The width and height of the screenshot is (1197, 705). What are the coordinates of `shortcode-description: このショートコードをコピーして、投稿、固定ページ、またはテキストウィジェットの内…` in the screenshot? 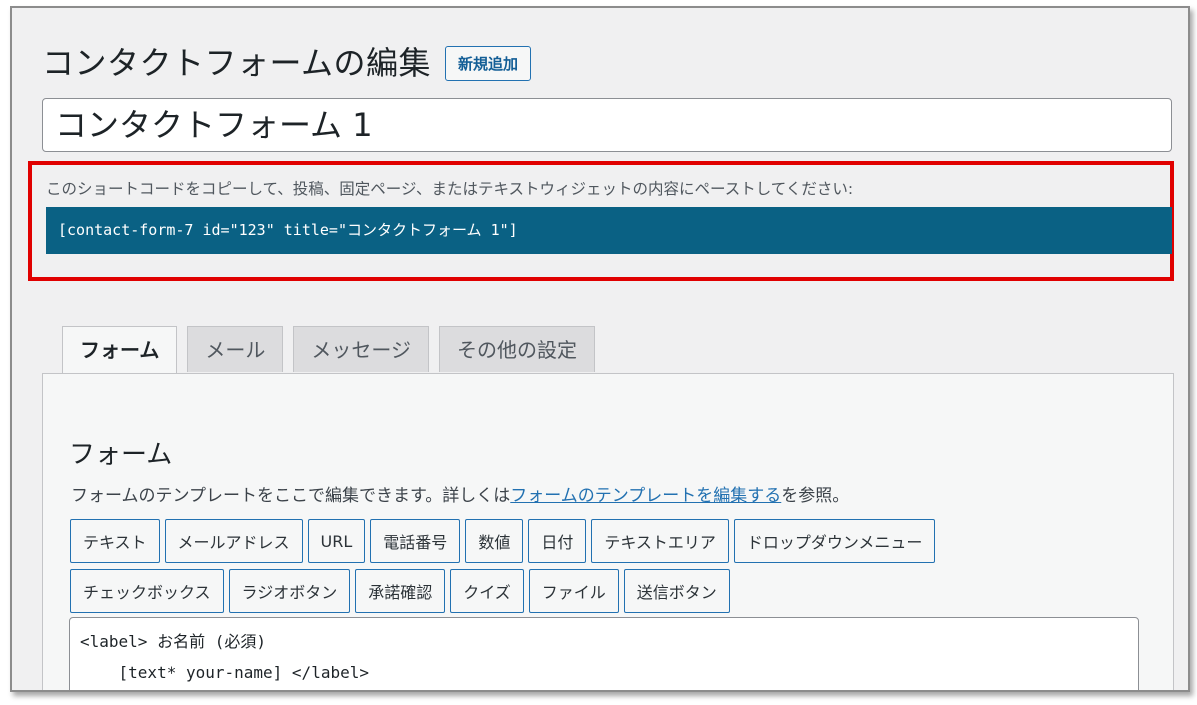 It's located at (450, 189).